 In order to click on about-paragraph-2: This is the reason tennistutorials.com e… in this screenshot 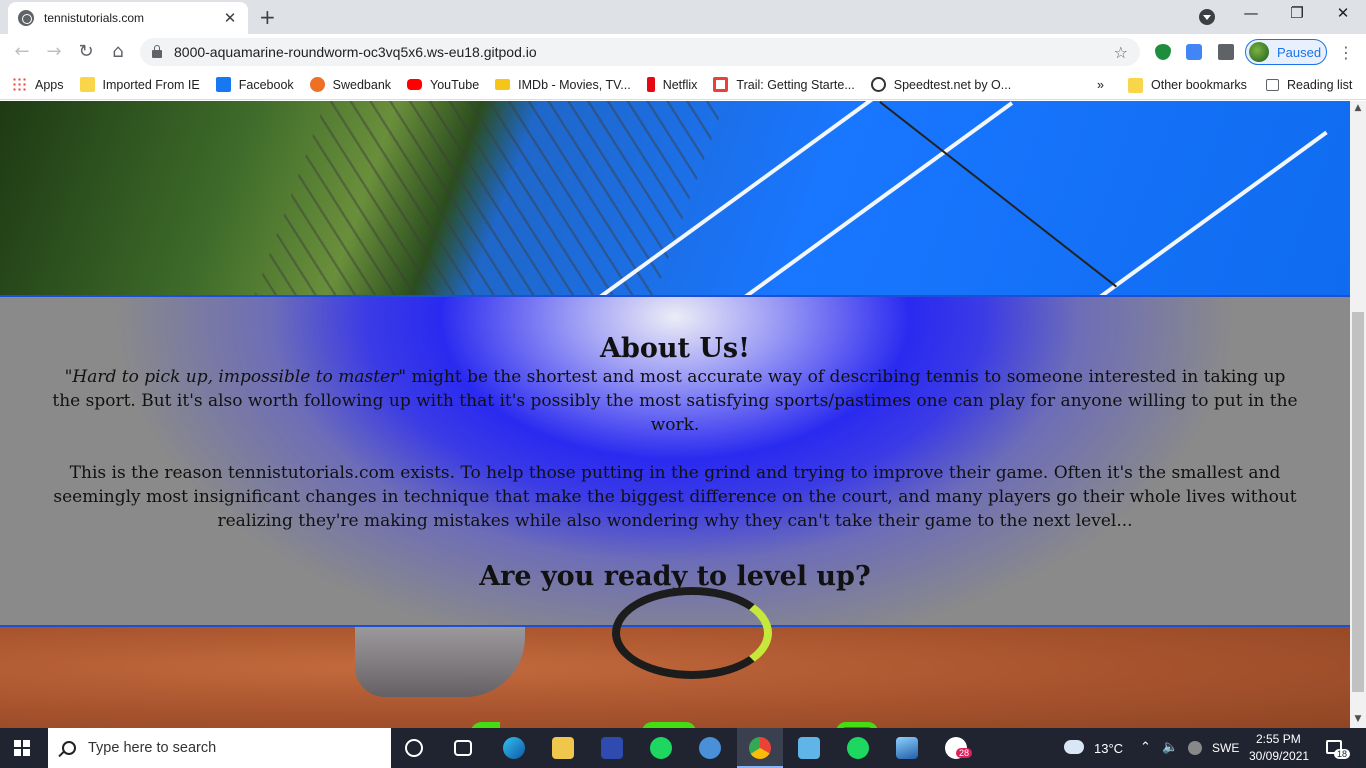, I will do `click(675, 497)`.